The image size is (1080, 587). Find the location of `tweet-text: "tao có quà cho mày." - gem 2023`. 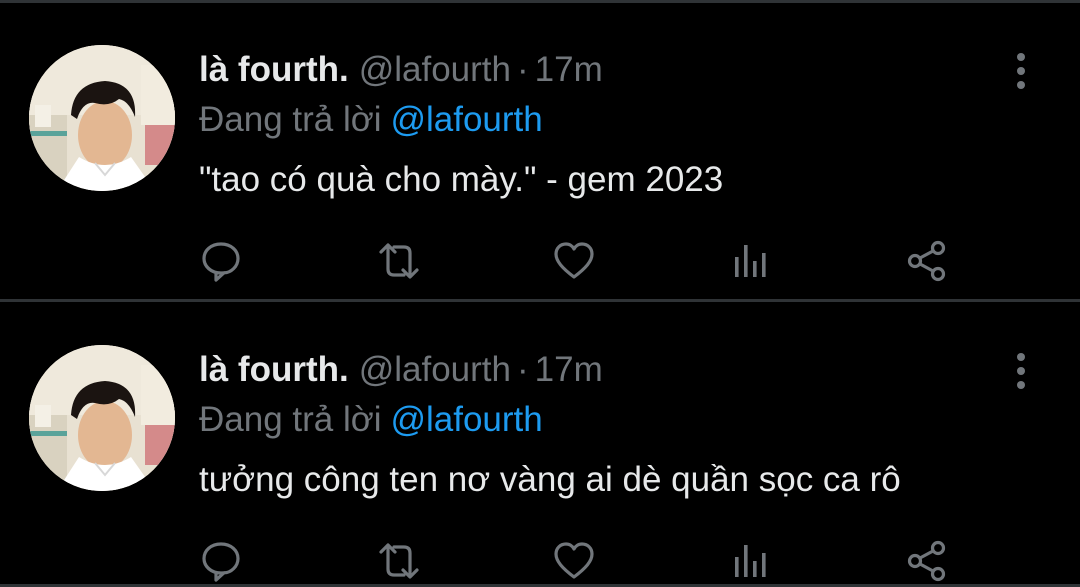

tweet-text: "tao có quà cho mày." - gem 2023 is located at coordinates (461, 179).